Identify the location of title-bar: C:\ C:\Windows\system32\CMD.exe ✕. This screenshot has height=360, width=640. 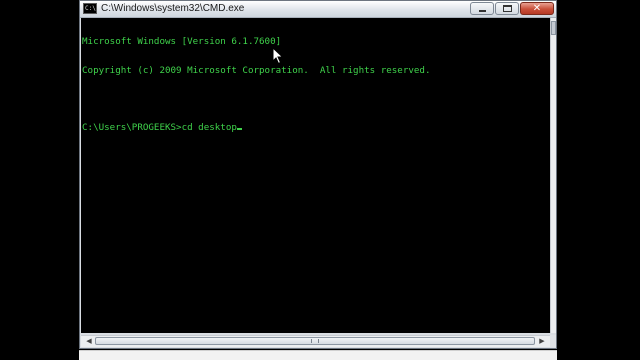
(318, 9).